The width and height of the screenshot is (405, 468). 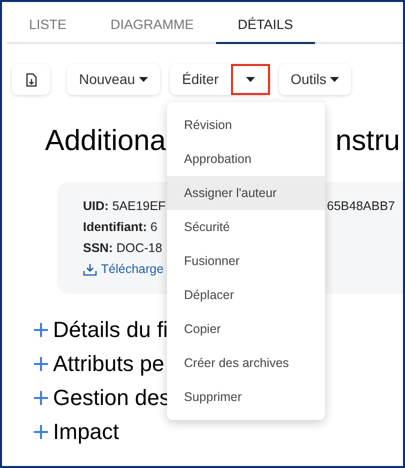 I want to click on info-text: SSN: DOC-18, so click(x=122, y=248).